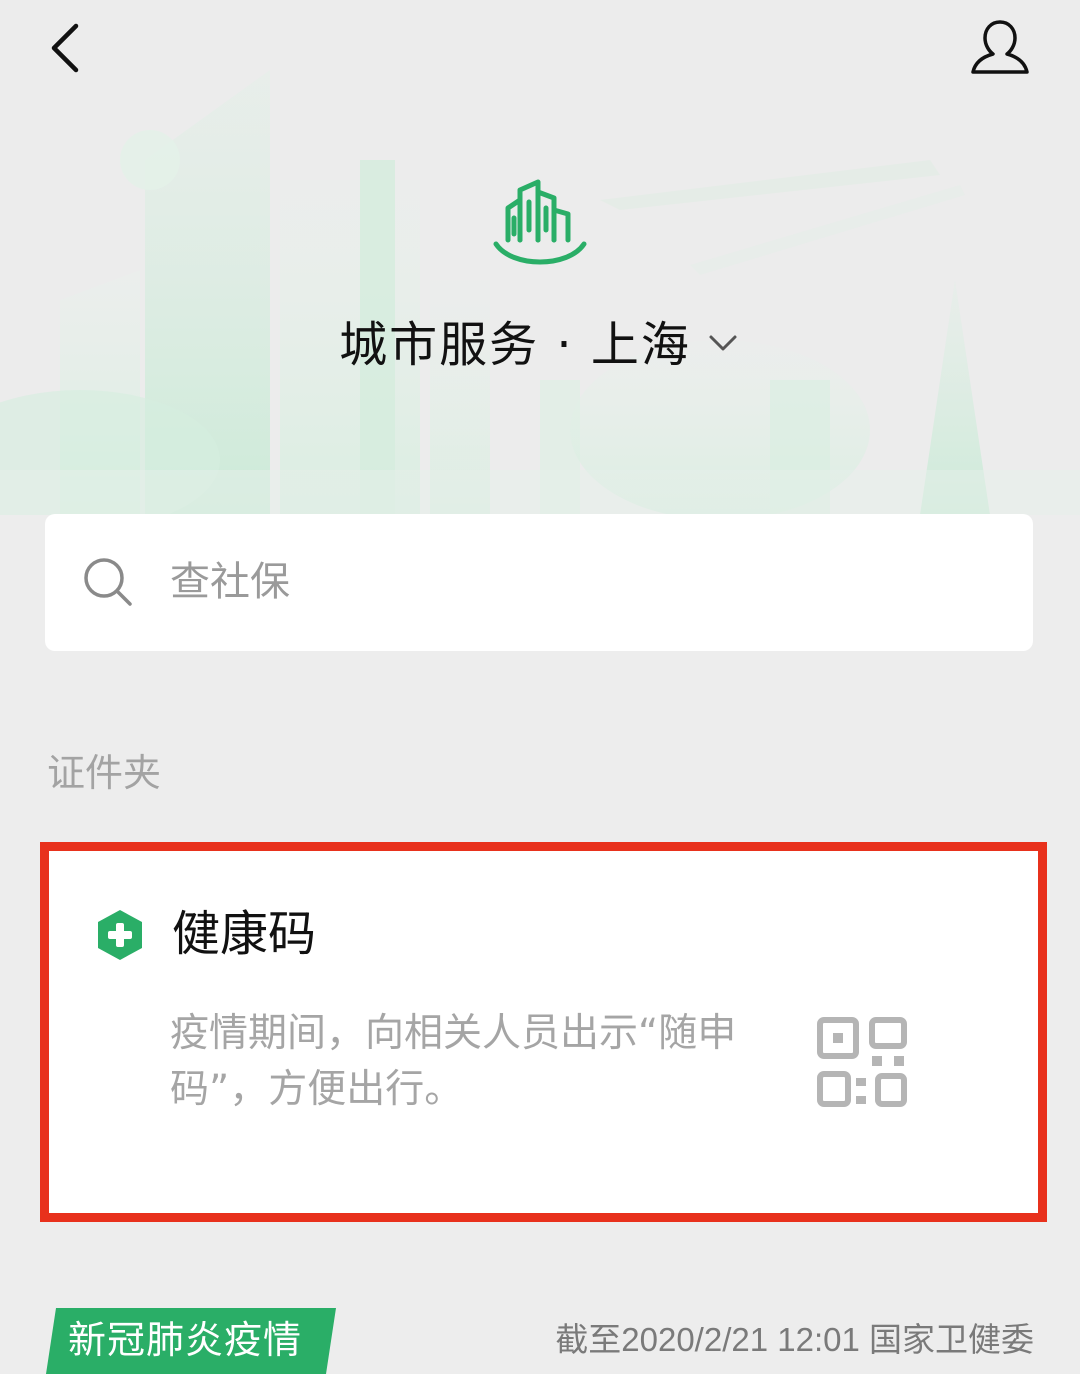  What do you see at coordinates (453, 1061) in the screenshot?
I see `health-code-description: 疫情期间，向相关人员出示“随申码”，方便出行。` at bounding box center [453, 1061].